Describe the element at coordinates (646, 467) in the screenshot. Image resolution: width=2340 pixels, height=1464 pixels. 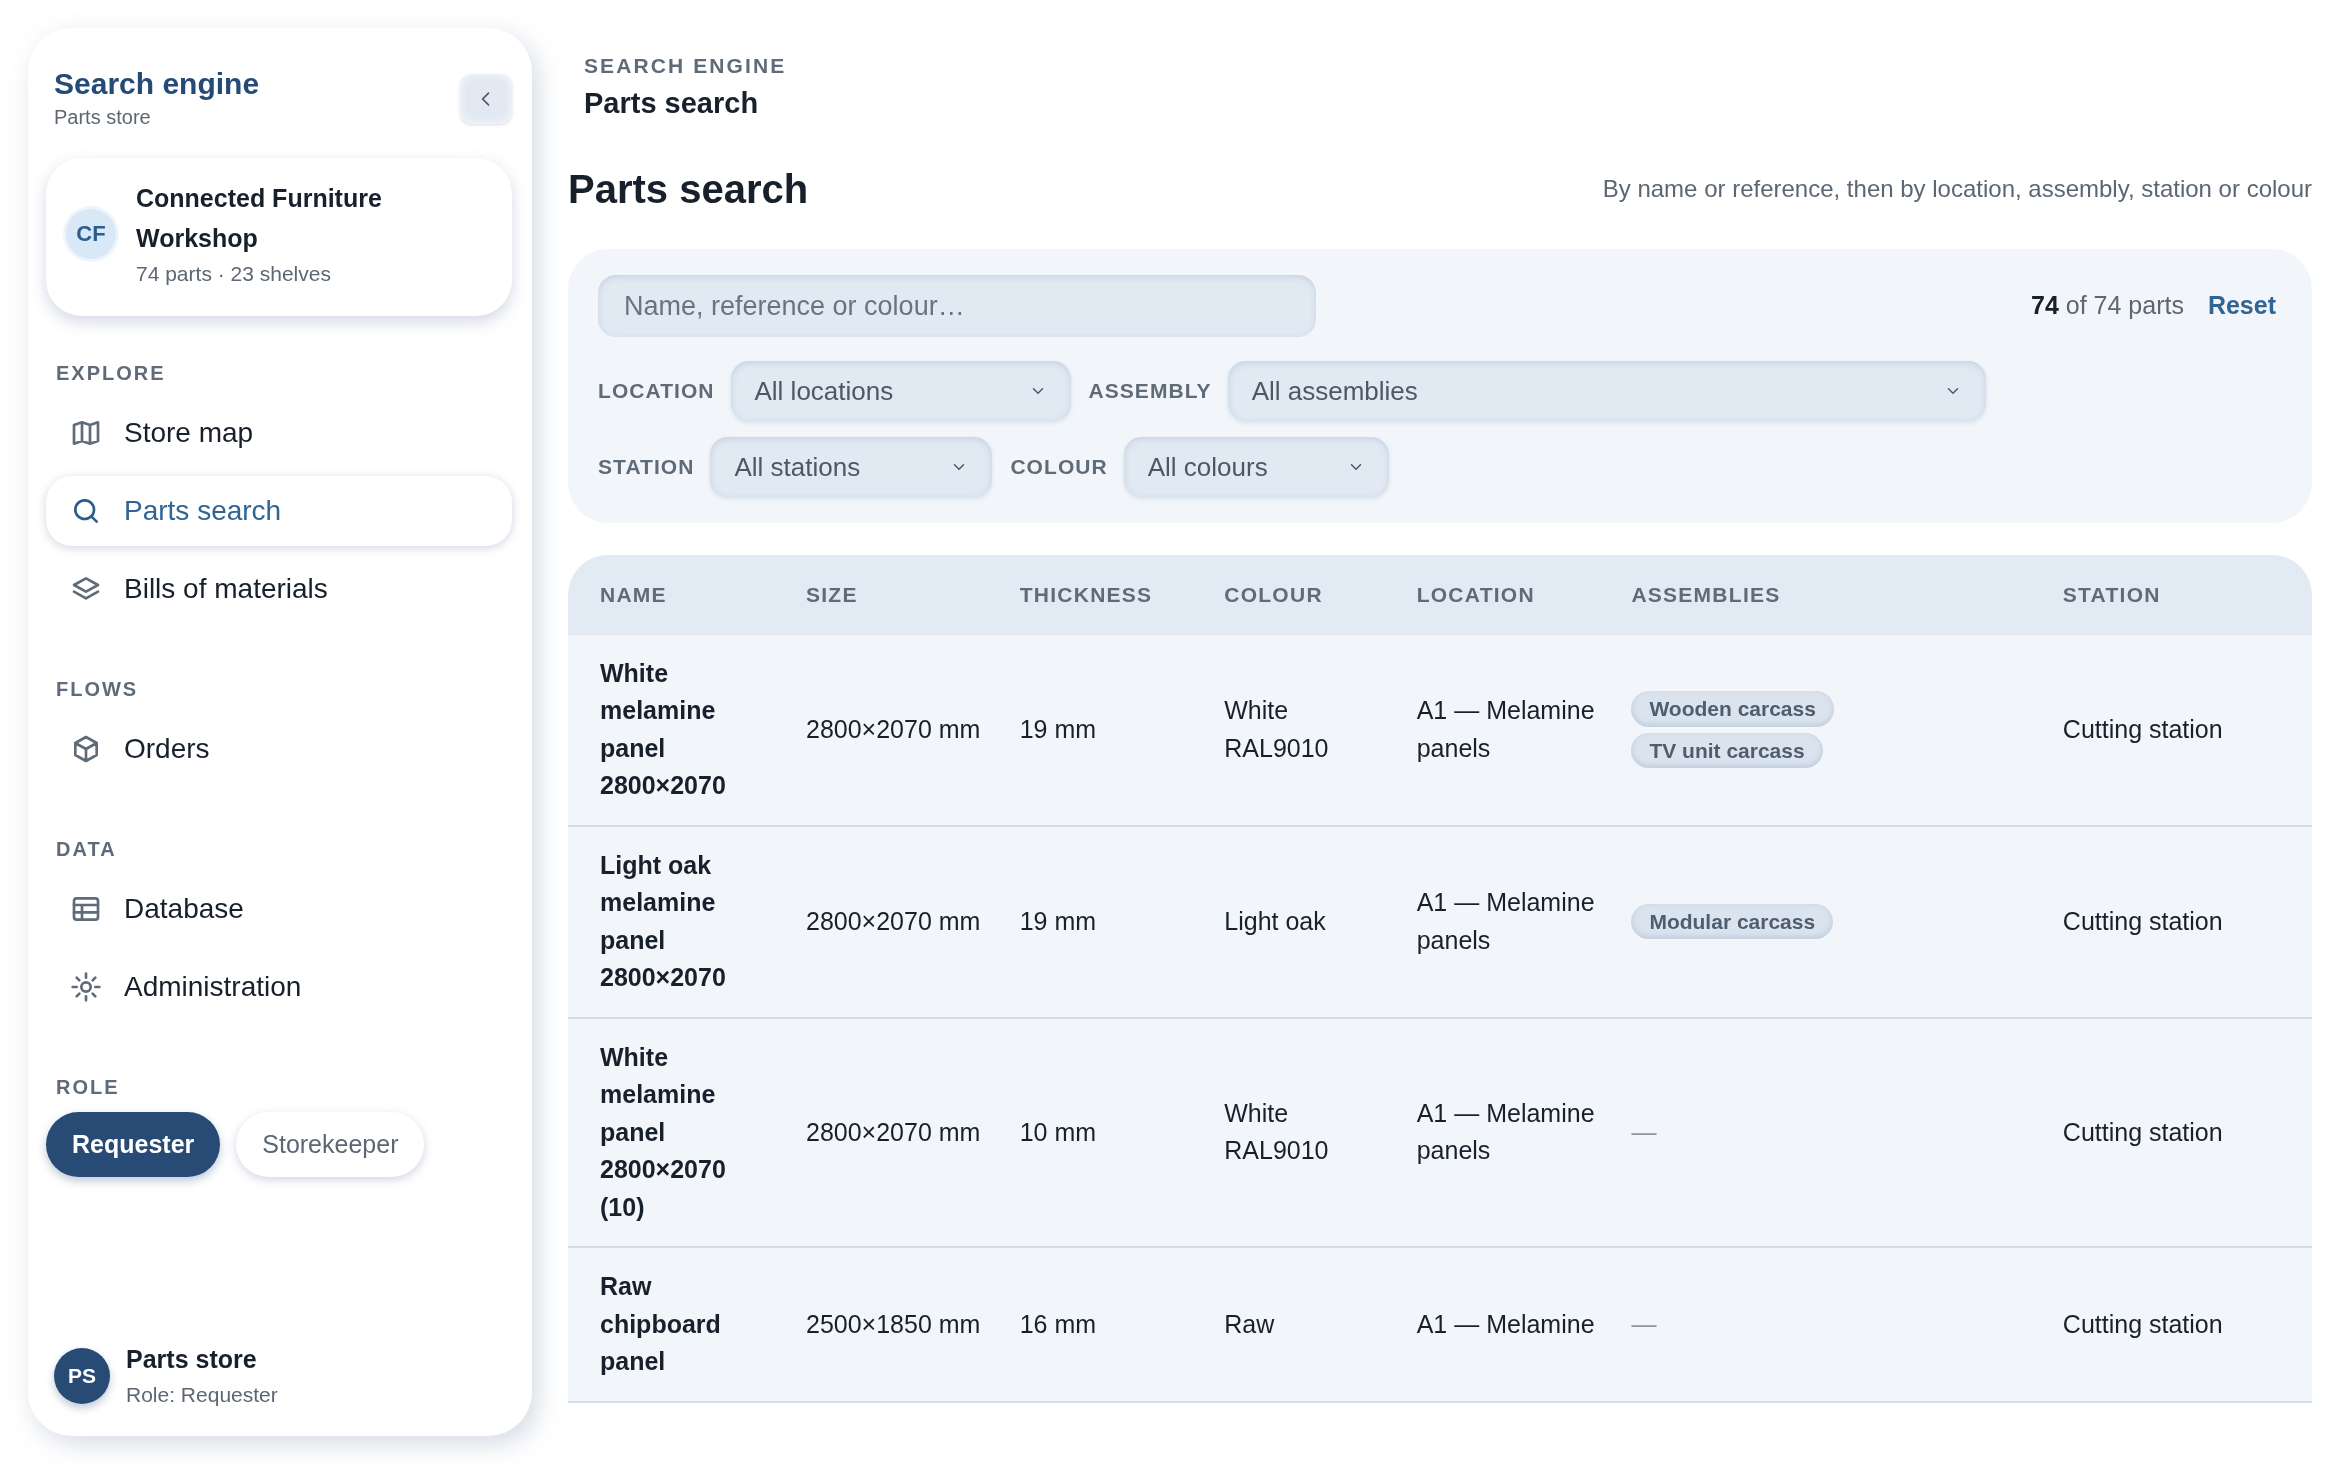
I see `filter-label: STATION` at that location.